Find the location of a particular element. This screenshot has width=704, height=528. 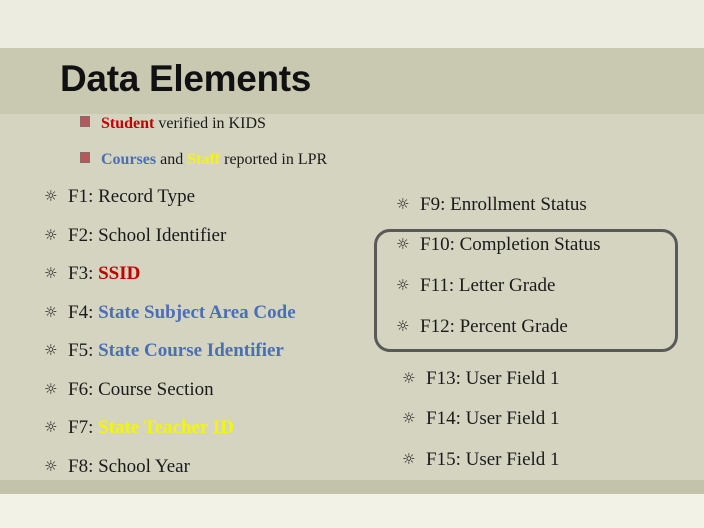

field-item-f3: ☼ F3: SSID is located at coordinates (92, 274).